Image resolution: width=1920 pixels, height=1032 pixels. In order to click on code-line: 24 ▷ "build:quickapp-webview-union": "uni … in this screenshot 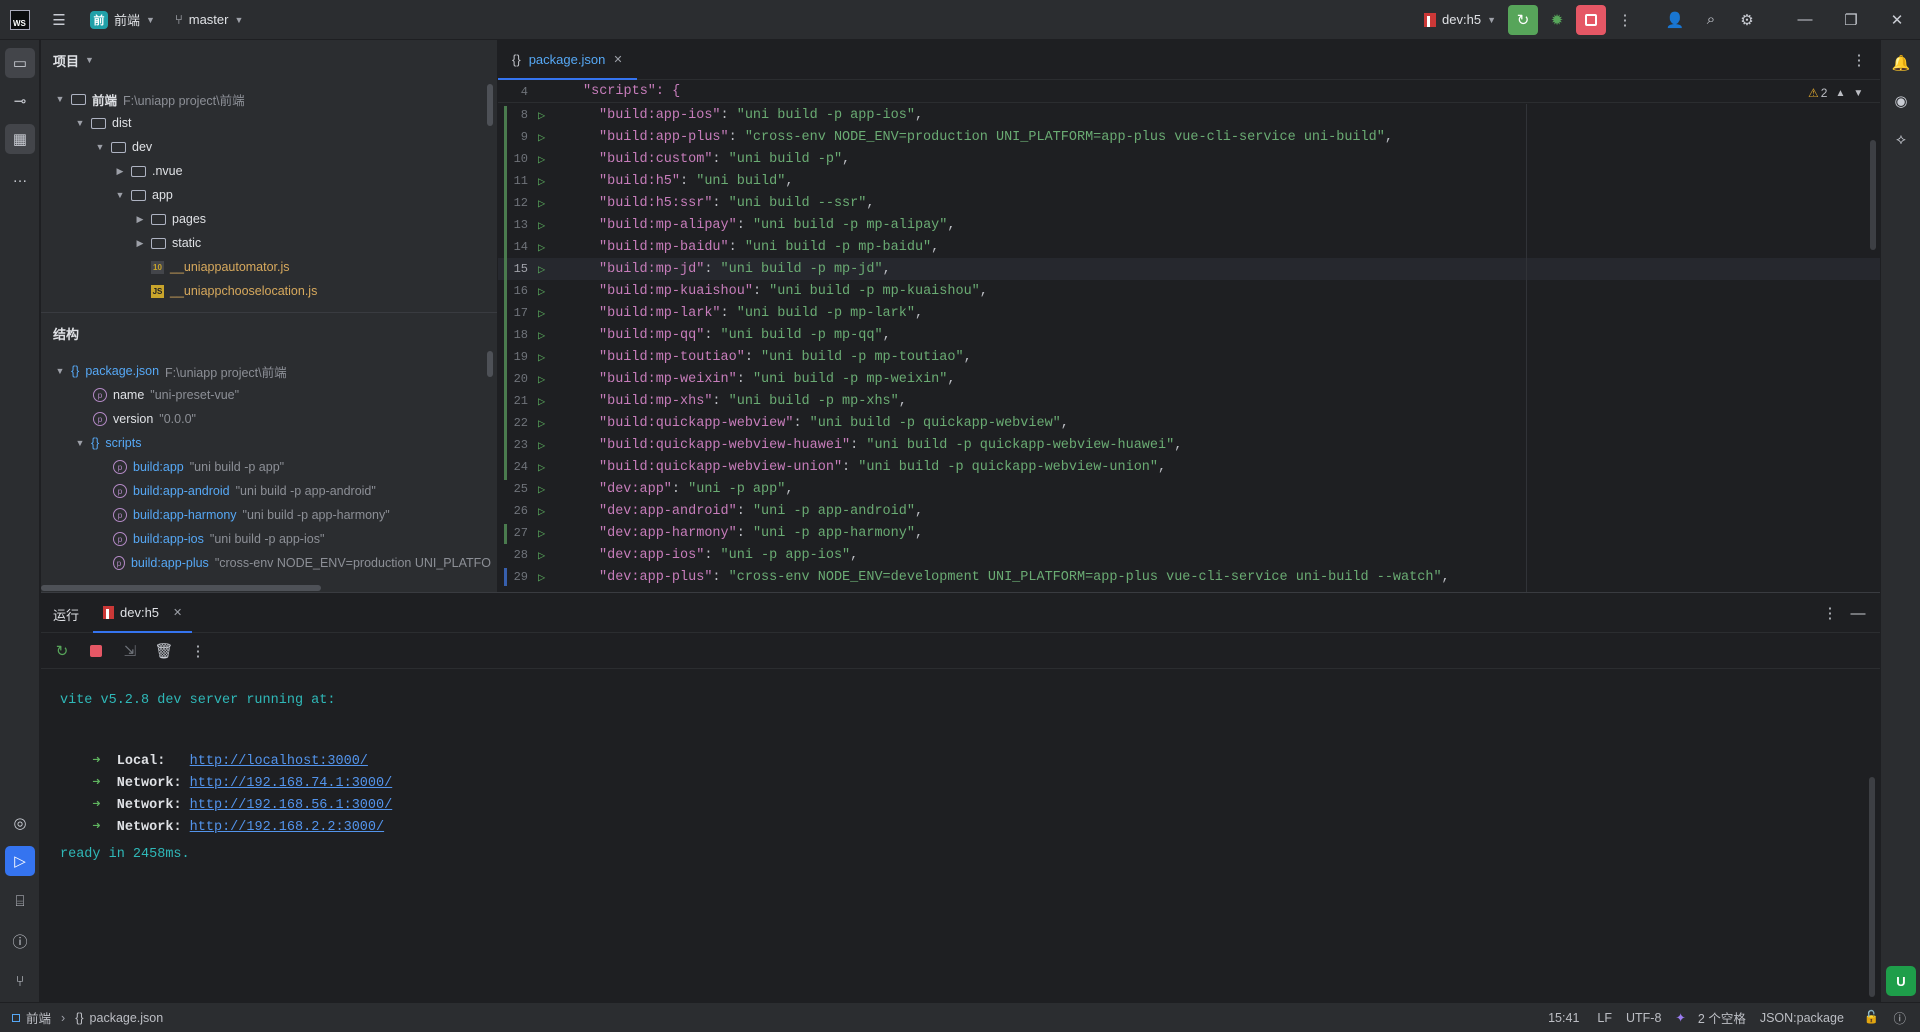, I will do `click(1189, 467)`.